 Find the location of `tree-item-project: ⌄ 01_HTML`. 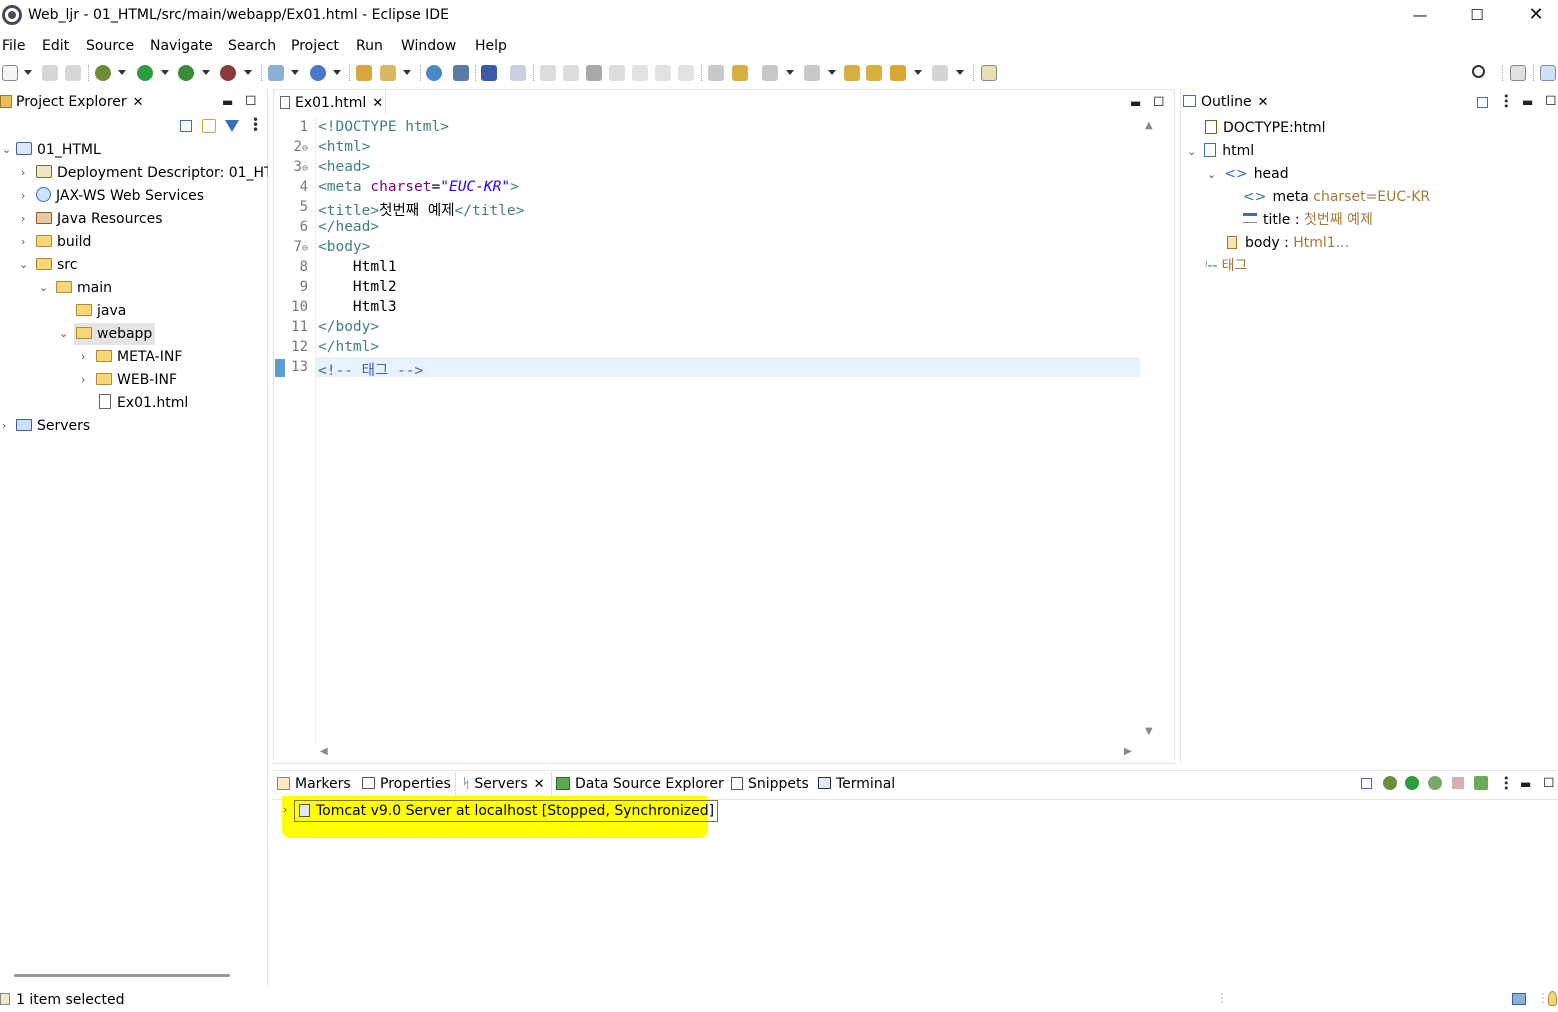

tree-item-project: ⌄ 01_HTML is located at coordinates (134, 150).